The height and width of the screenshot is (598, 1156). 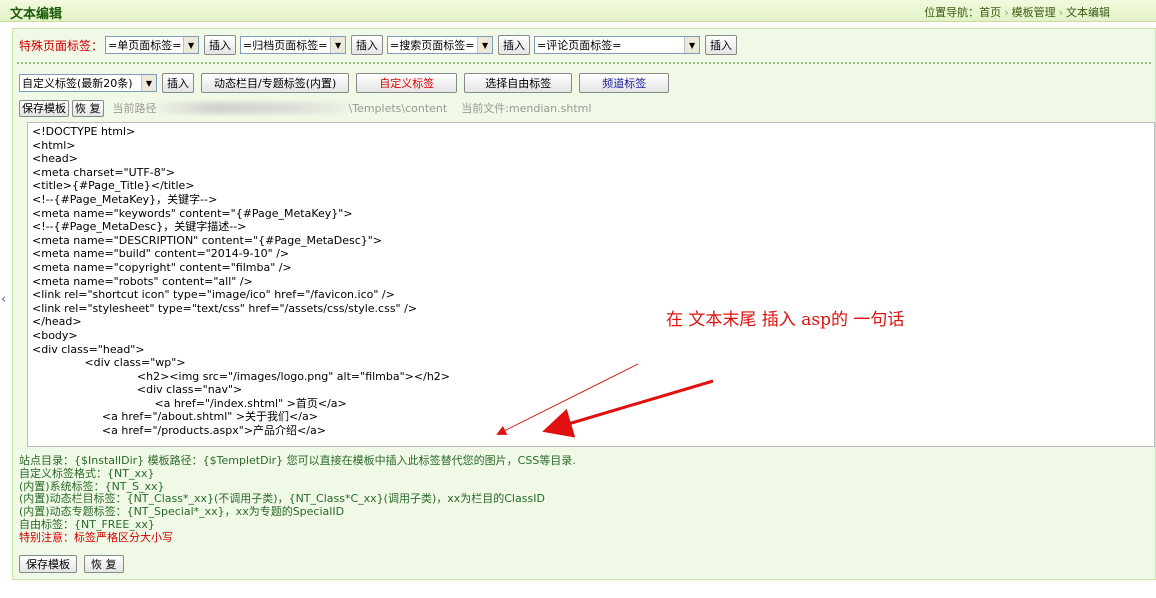 I want to click on dotted-divider, so click(x=584, y=63).